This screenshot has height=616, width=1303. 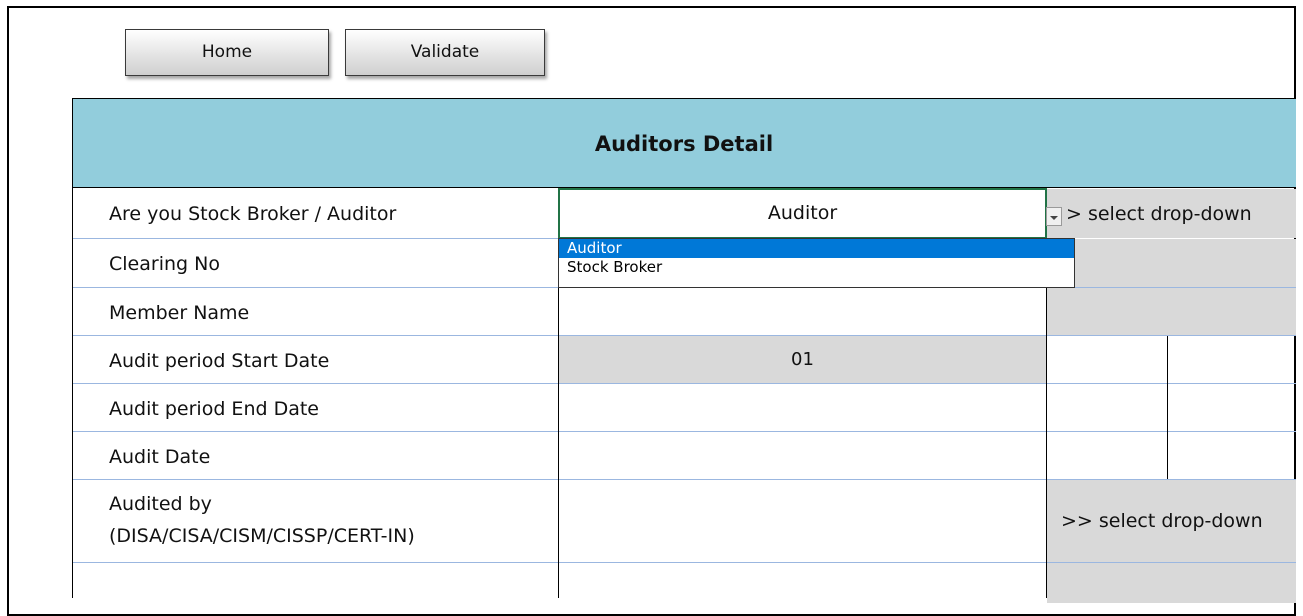 What do you see at coordinates (1167, 407) in the screenshot?
I see `column-divider` at bounding box center [1167, 407].